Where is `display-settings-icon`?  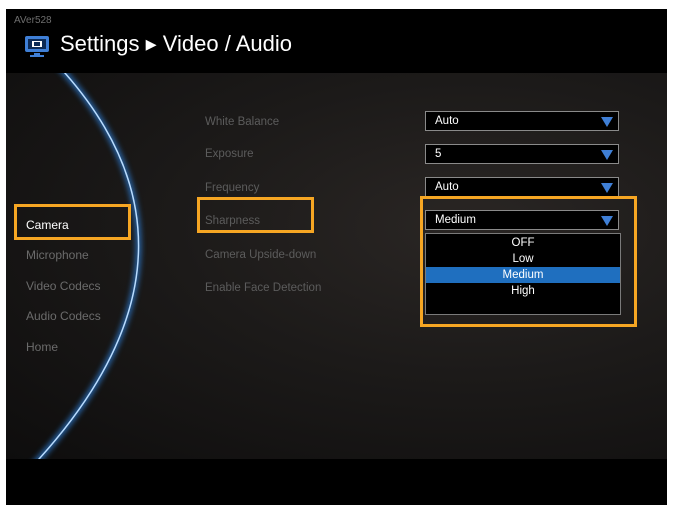 display-settings-icon is located at coordinates (37, 46).